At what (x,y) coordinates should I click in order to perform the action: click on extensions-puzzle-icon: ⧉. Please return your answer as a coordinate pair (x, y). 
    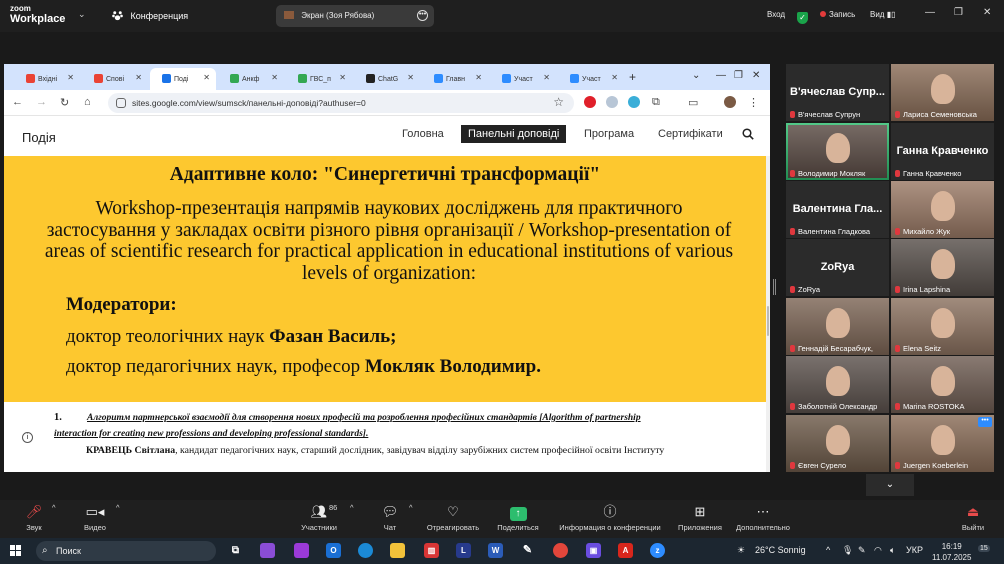
    Looking at the image, I should click on (658, 102).